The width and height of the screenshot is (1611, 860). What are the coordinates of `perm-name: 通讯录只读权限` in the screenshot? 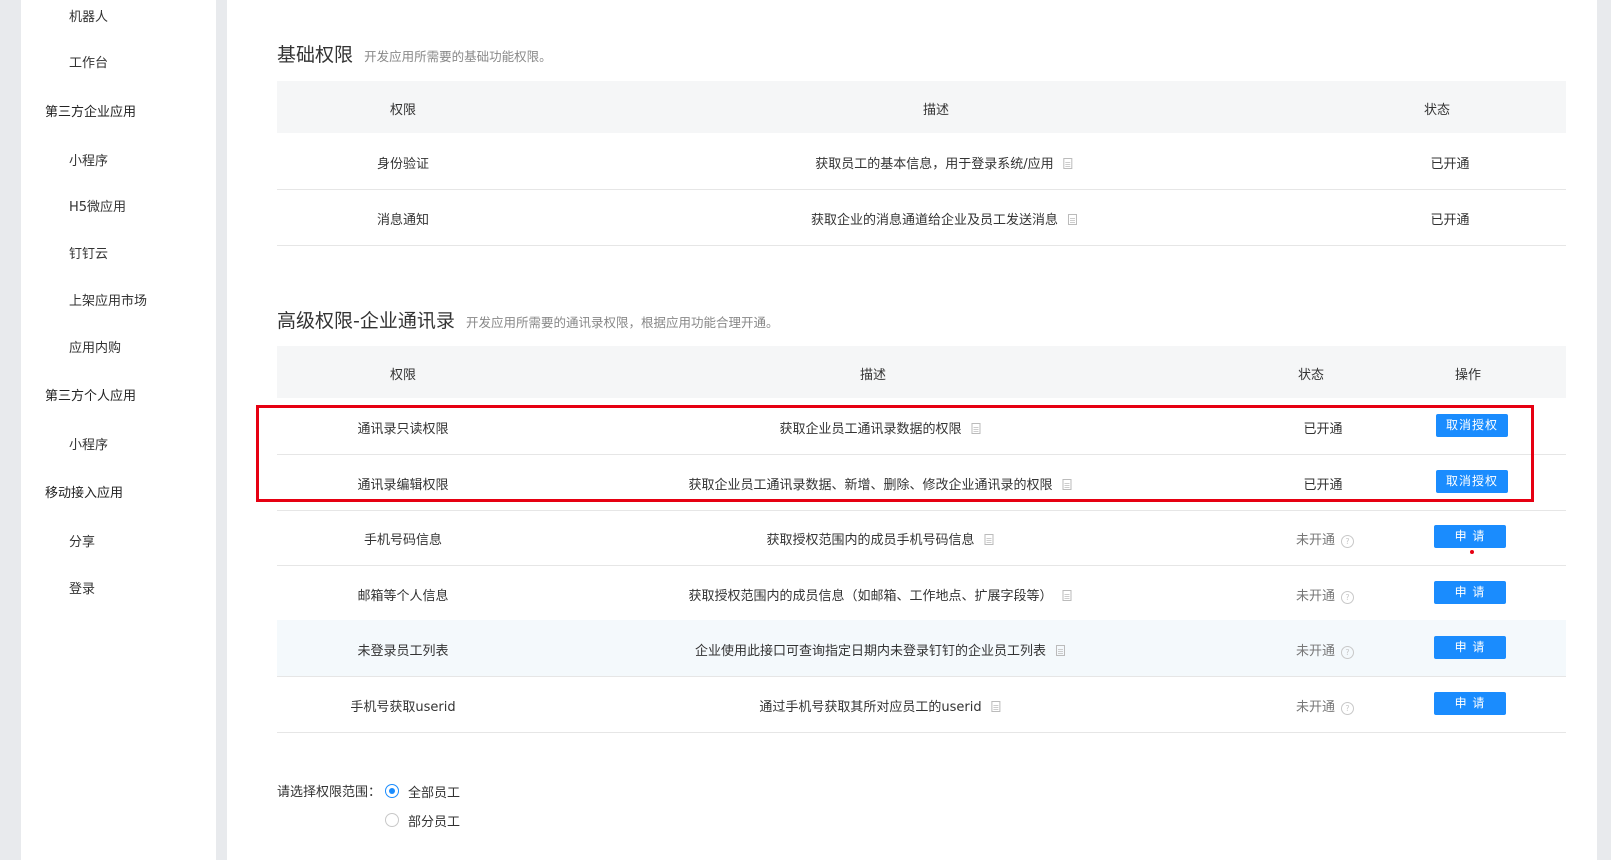 It's located at (403, 429).